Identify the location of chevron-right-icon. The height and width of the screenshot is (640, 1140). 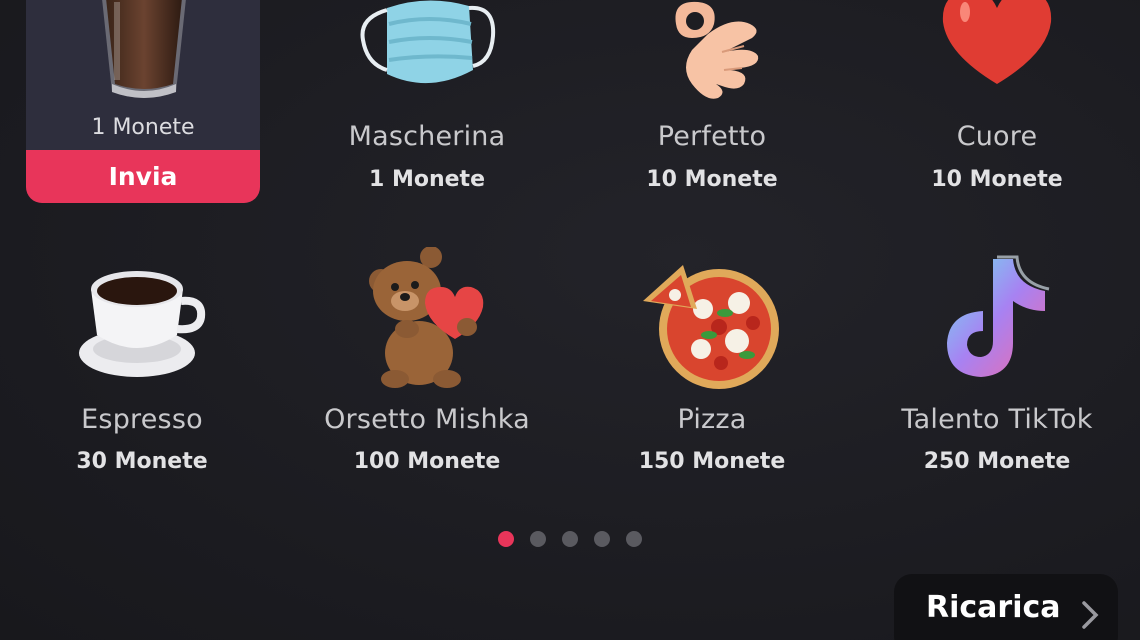
(1090, 615).